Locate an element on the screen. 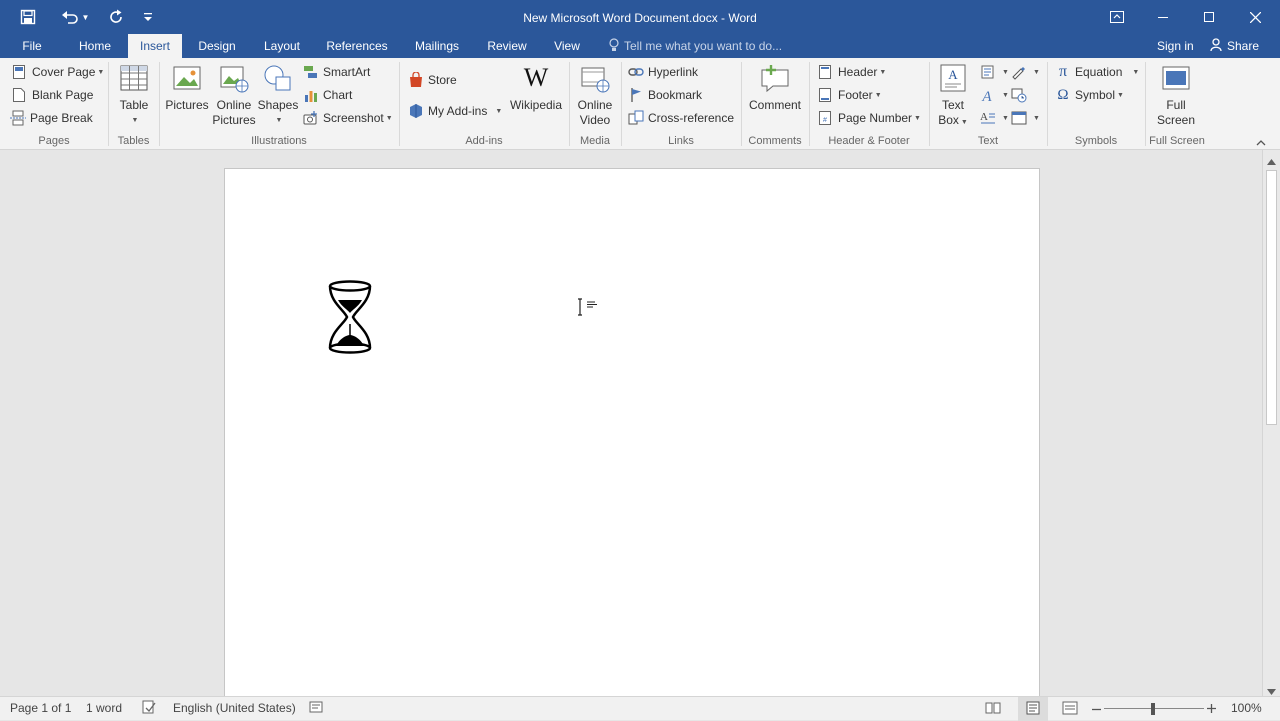 The height and width of the screenshot is (721, 1280). save-button is located at coordinates (28, 17).